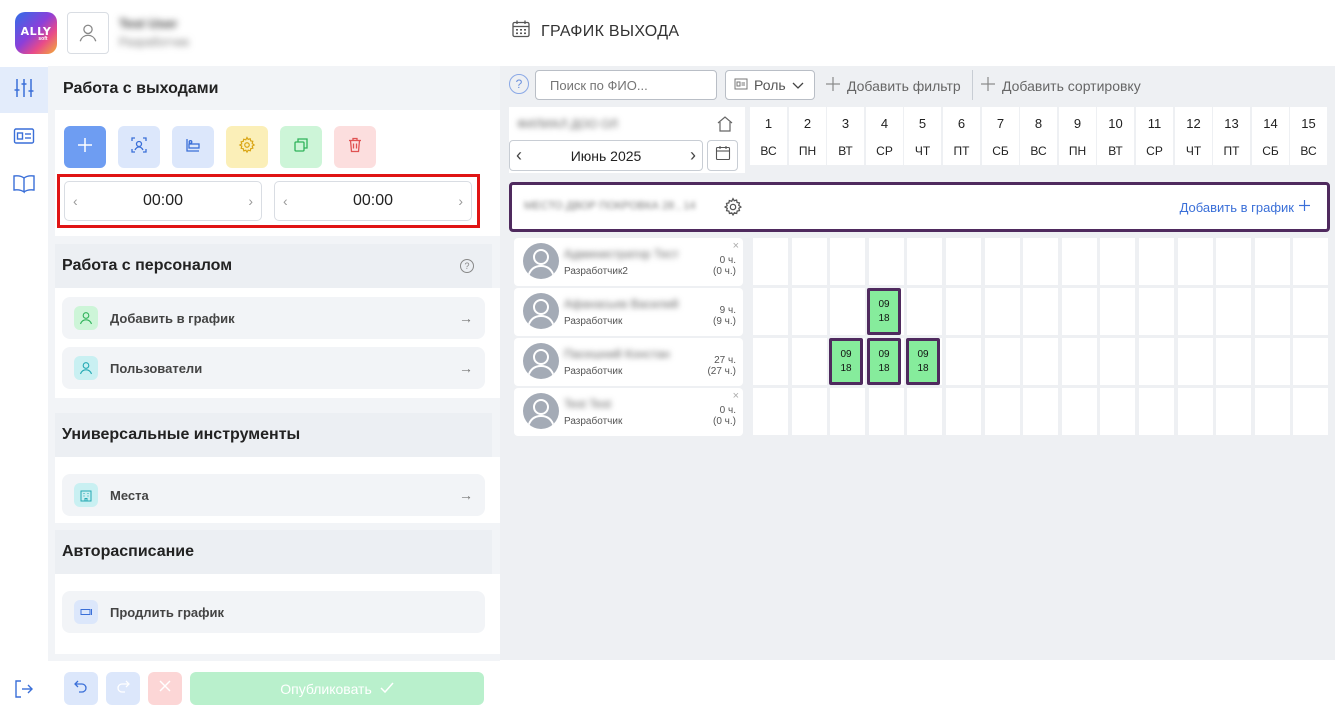 This screenshot has height=716, width=1335. What do you see at coordinates (1077, 136) in the screenshot?
I see `day-header: 9 ПН` at bounding box center [1077, 136].